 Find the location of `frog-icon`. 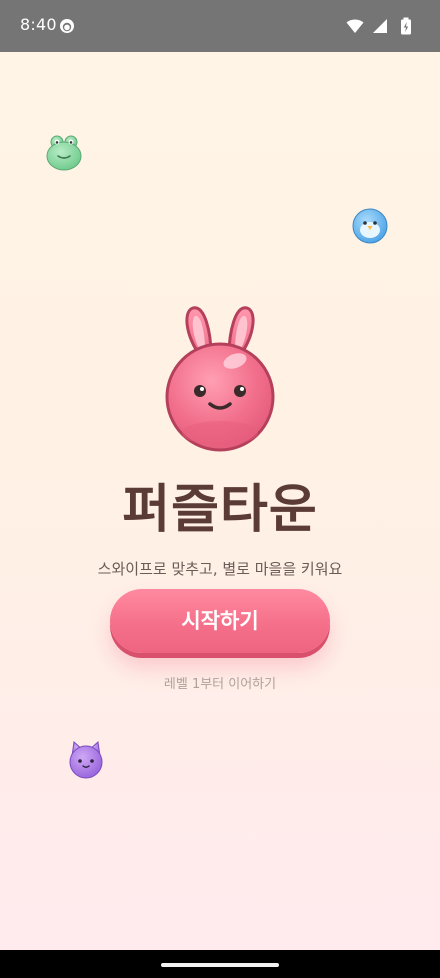

frog-icon is located at coordinates (64, 153).